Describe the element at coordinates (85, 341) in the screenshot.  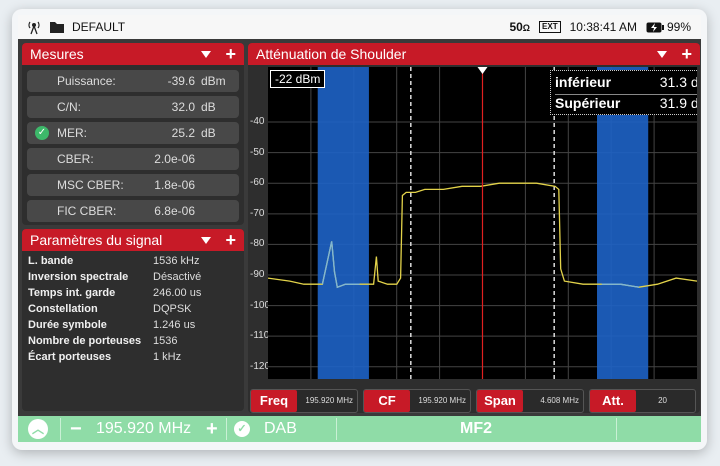
I see `param-key: Nombre de porteuses` at that location.